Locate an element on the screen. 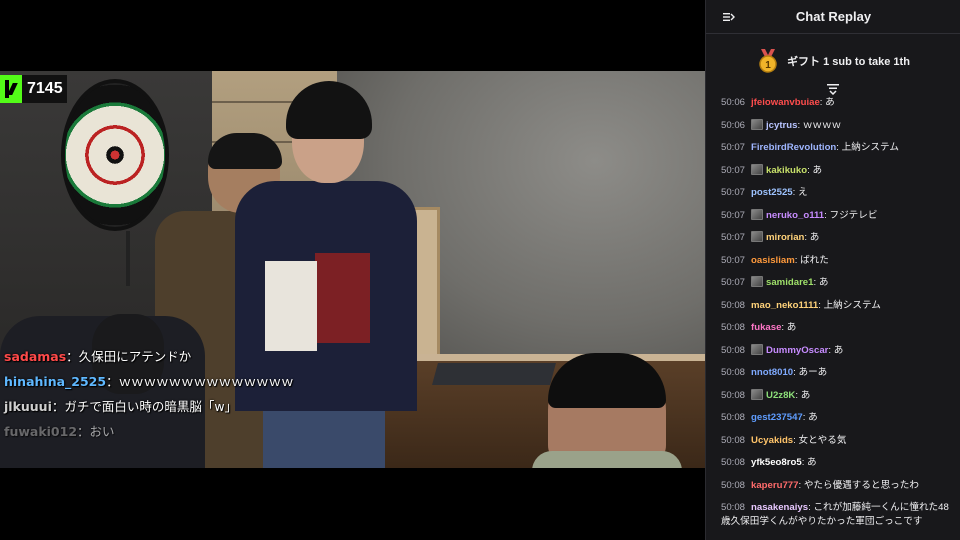 The image size is (960, 540). chat-message: 50:08 kaperu777: やたら優遇すると思ったわ is located at coordinates (838, 486).